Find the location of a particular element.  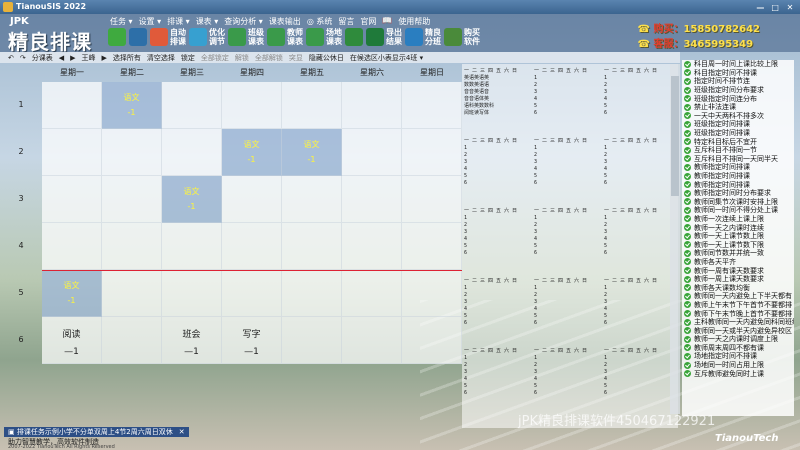

menu-item: 留言 is located at coordinates (346, 21).